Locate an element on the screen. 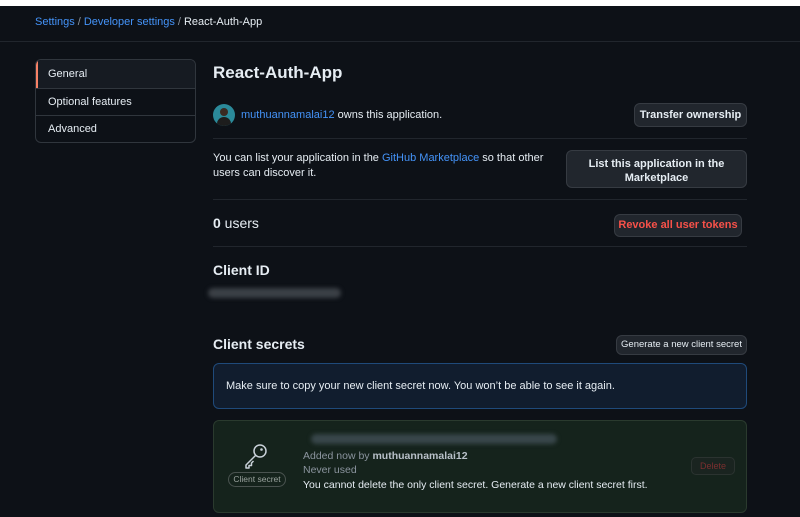 The image size is (800, 517). sidebar-item-label: Optional features is located at coordinates (90, 102).